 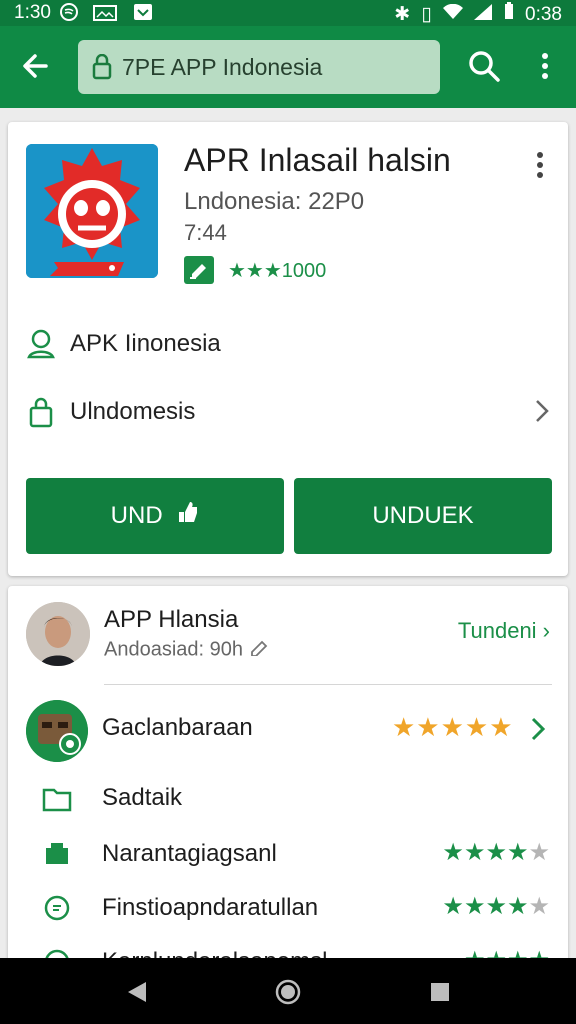 What do you see at coordinates (171, 619) in the screenshot?
I see `developer-name: APP Hlansia` at bounding box center [171, 619].